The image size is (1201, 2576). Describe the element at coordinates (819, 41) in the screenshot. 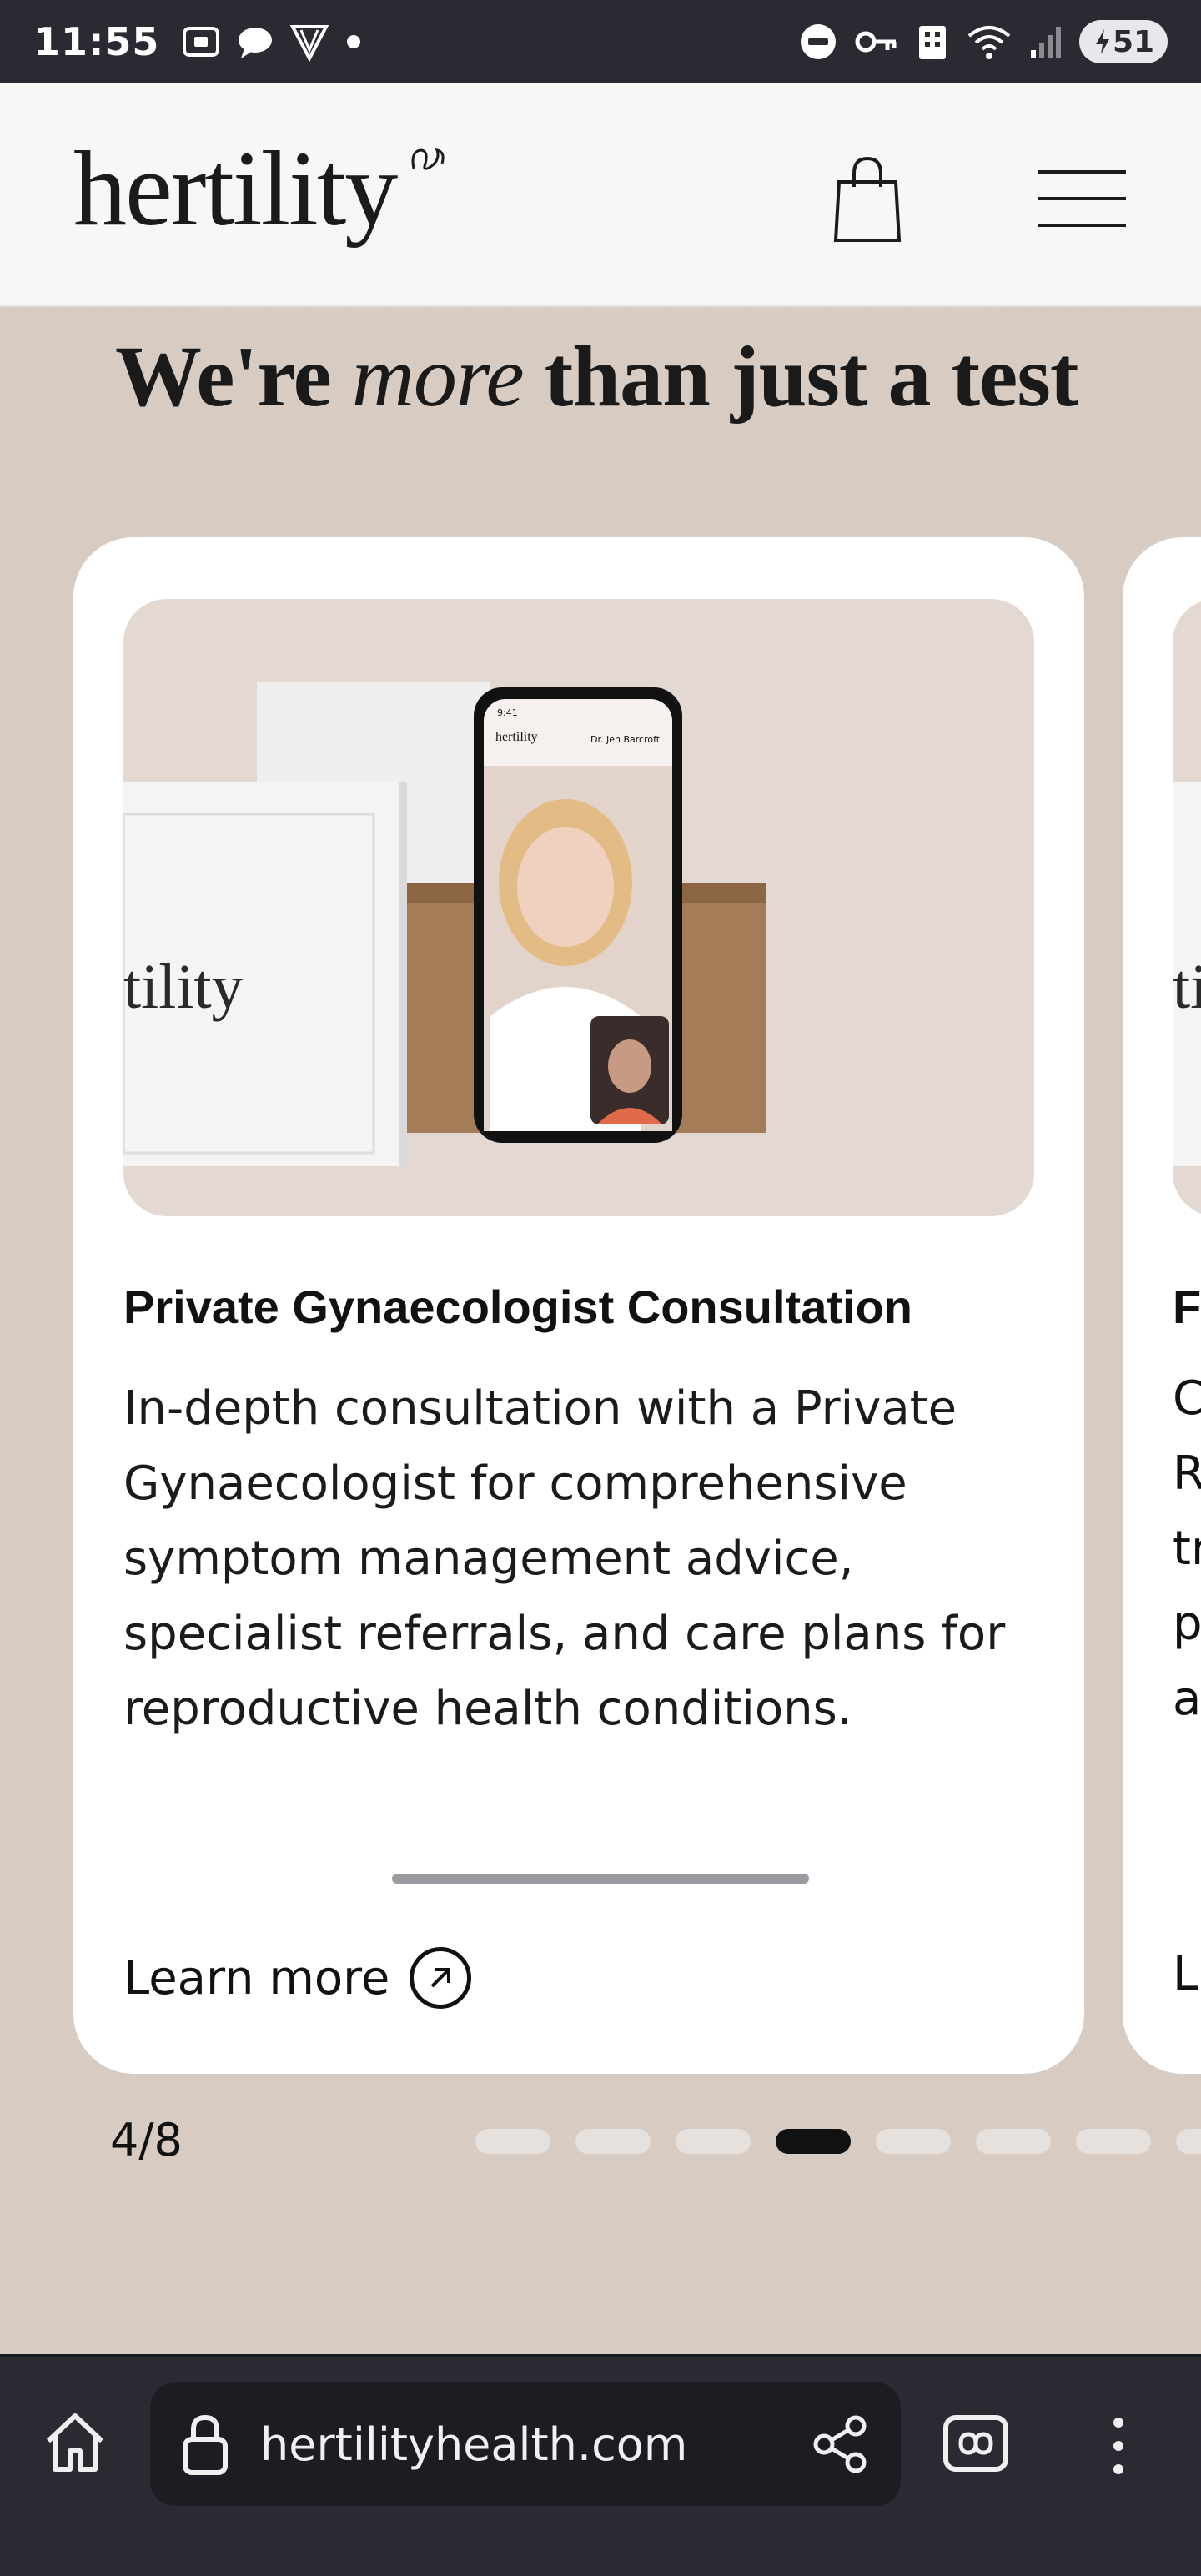

I see `do-not-disturb-icon` at that location.